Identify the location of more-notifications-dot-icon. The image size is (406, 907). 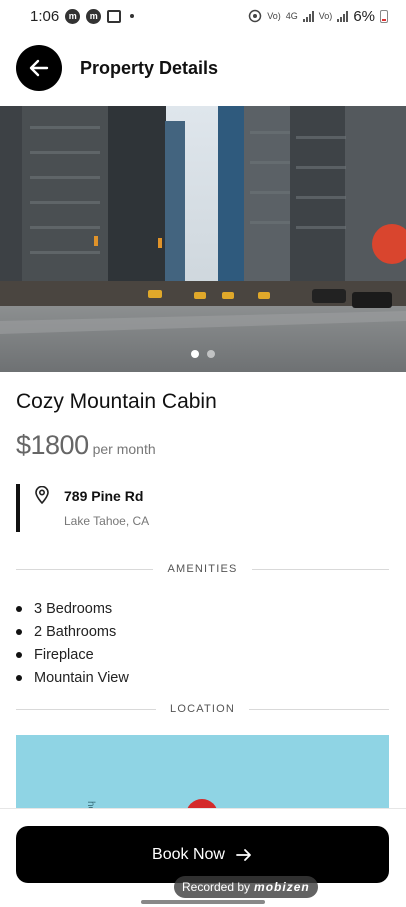
(132, 16).